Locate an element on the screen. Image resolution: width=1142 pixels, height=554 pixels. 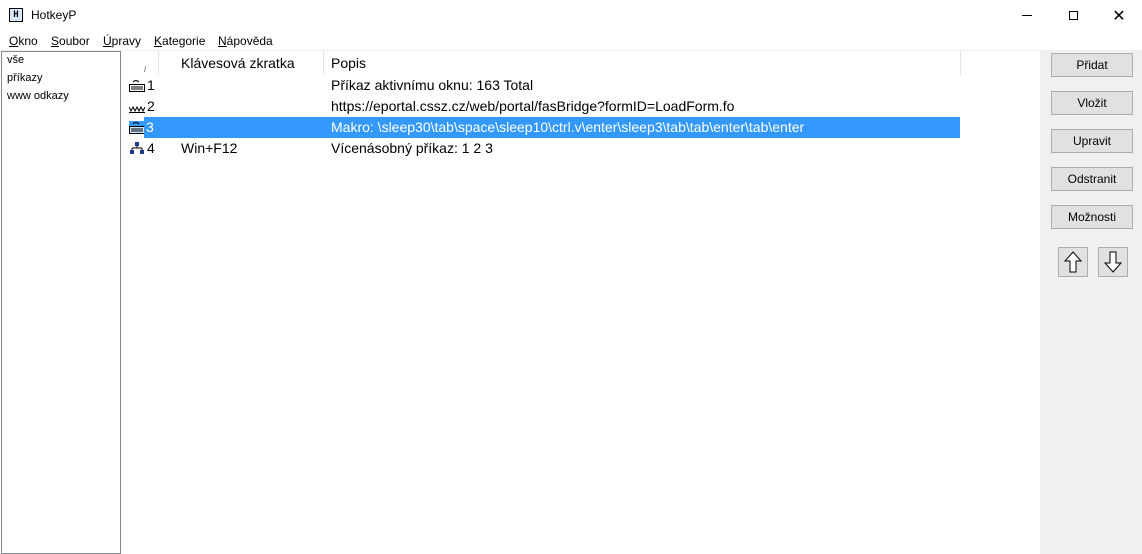
close-icon: ✕ is located at coordinates (1119, 15).